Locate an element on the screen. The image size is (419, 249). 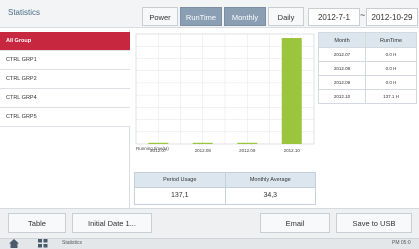
table-cell-month: 2012.10 is located at coordinates (342, 97).